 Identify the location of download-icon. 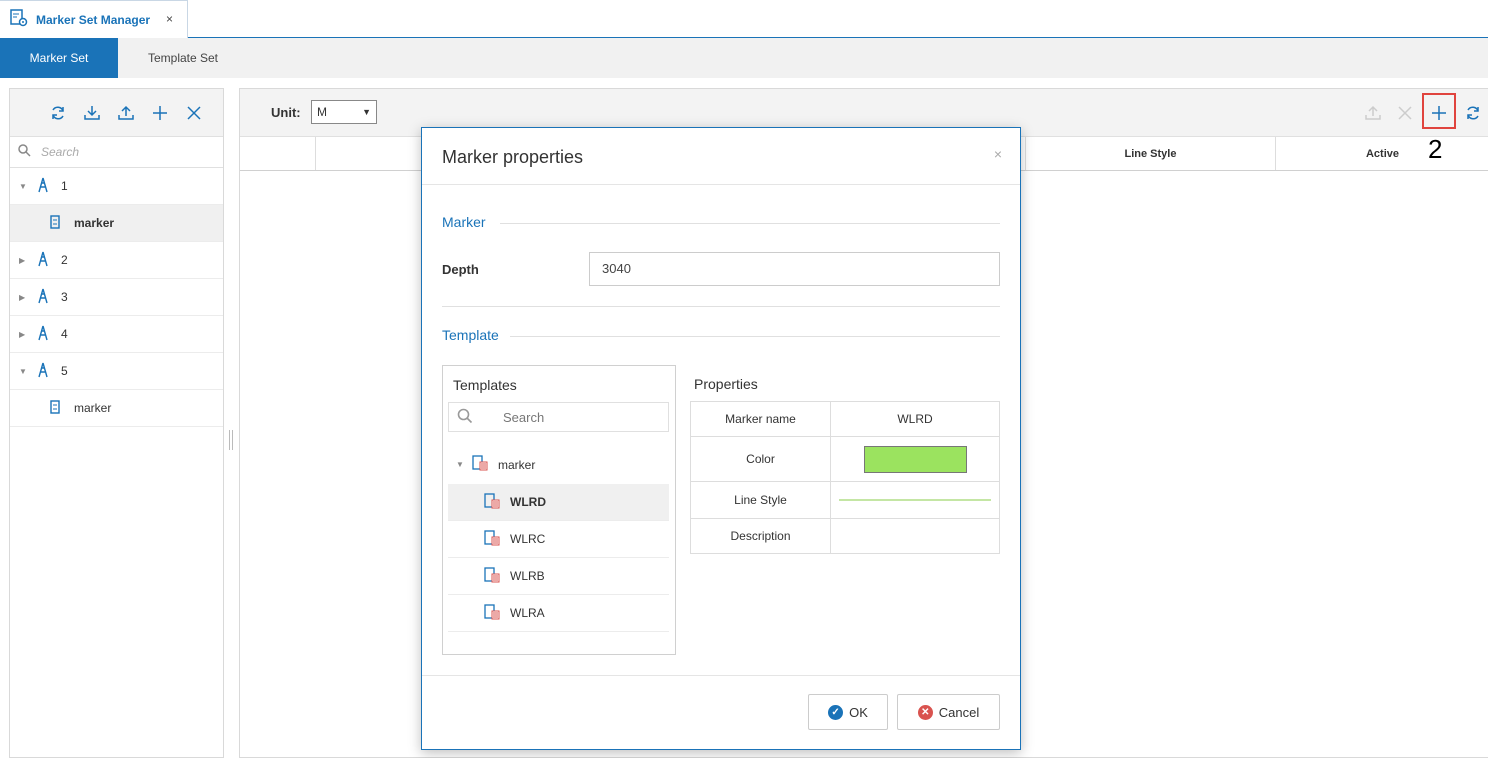
(92, 113).